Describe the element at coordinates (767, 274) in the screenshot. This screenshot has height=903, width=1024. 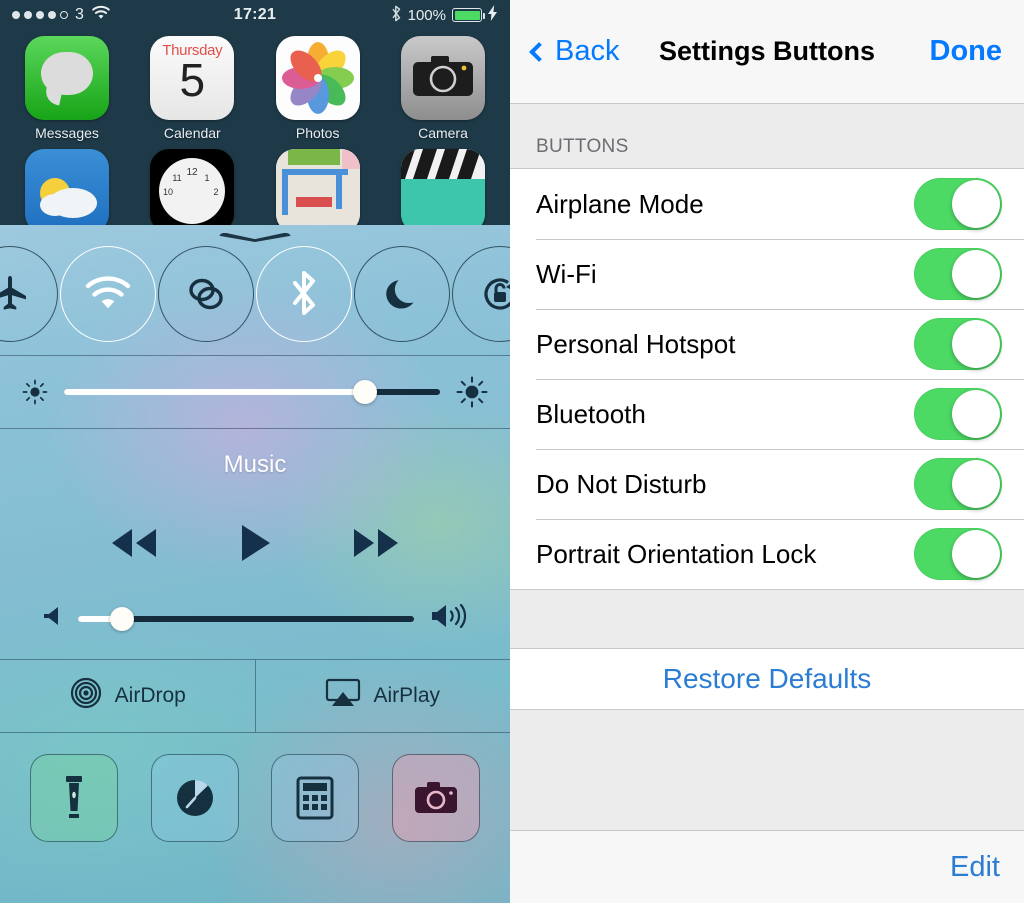
I see `table-row: Wi-Fi` at that location.